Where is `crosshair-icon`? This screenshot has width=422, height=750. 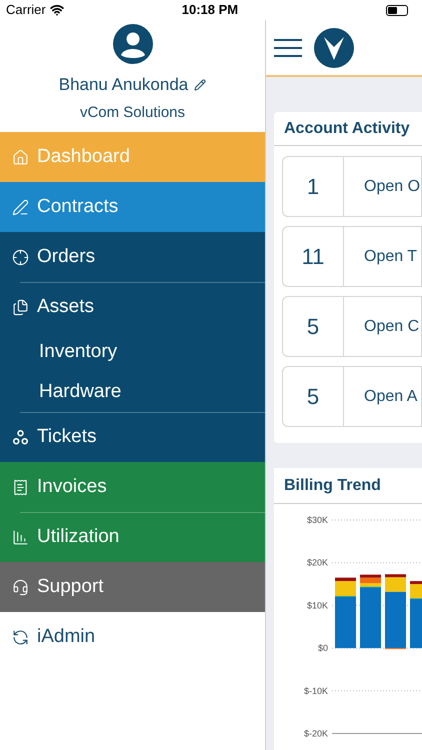 crosshair-icon is located at coordinates (20, 257).